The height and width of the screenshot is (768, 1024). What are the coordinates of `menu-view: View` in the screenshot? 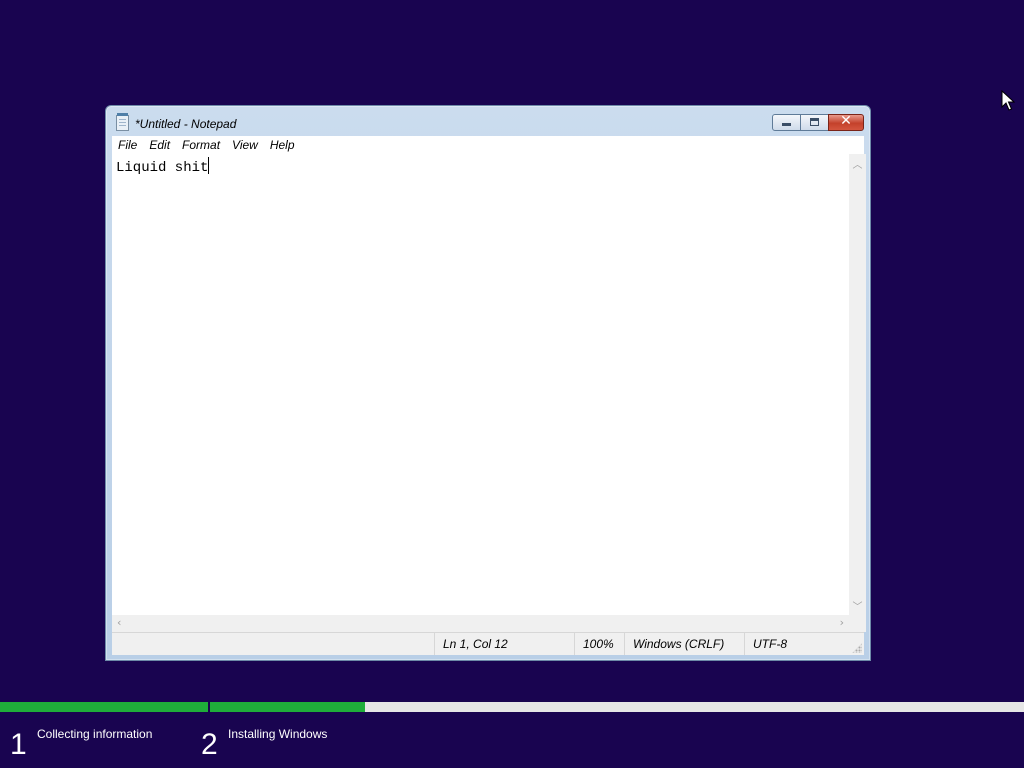 It's located at (245, 145).